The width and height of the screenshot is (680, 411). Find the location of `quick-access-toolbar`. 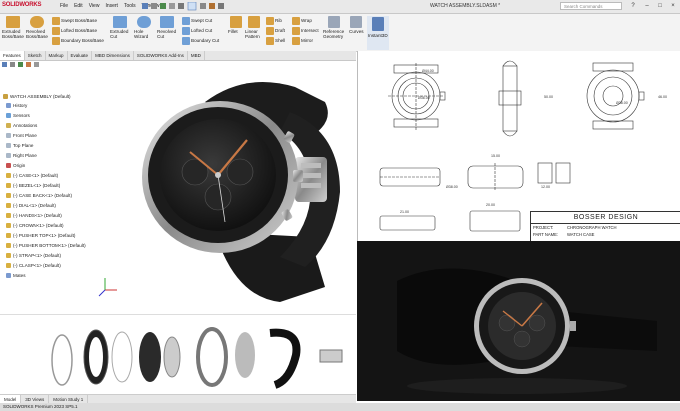

quick-access-toolbar is located at coordinates (187, 6).